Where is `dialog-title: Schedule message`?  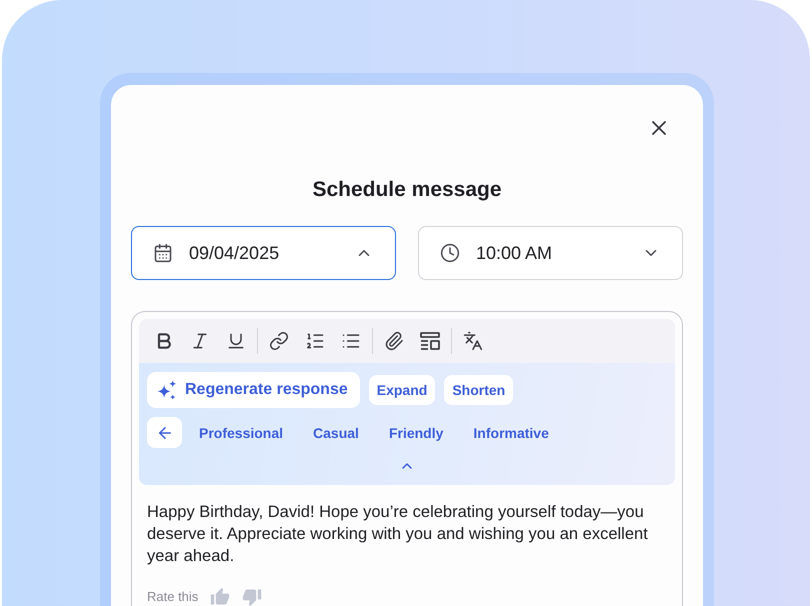 dialog-title: Schedule message is located at coordinates (407, 190).